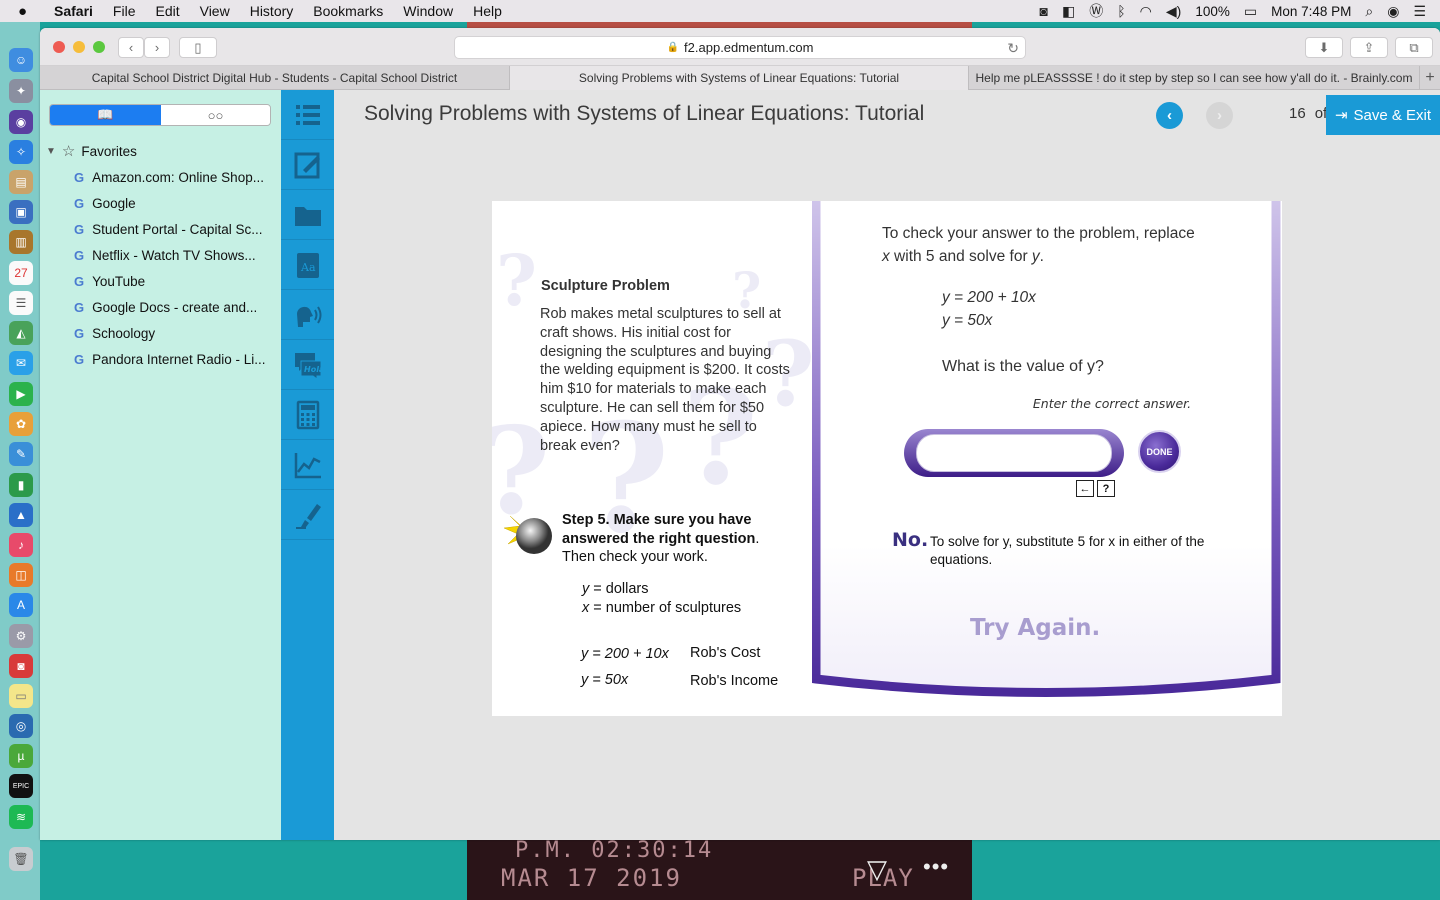  I want to click on notes-button, so click(307, 165).